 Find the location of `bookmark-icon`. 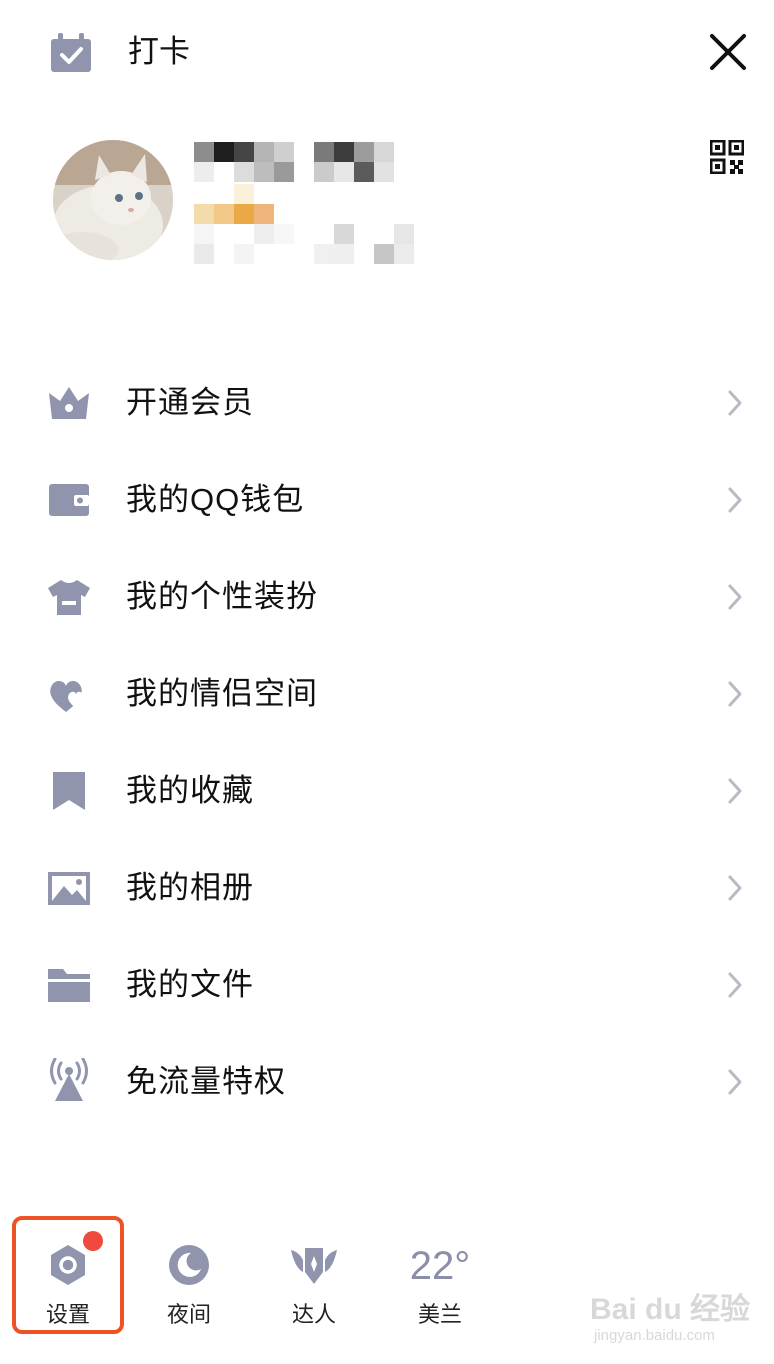

bookmark-icon is located at coordinates (69, 791).